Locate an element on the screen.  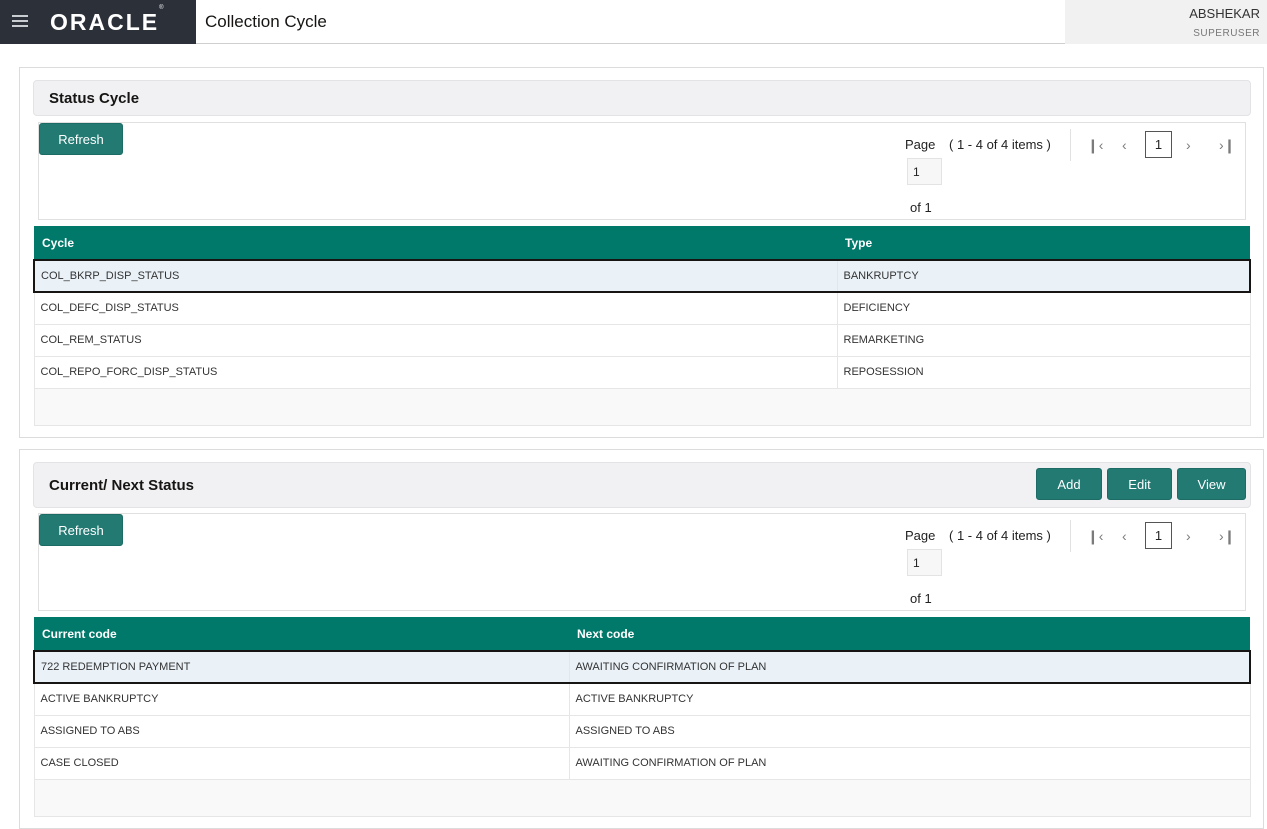
type-cell: REPOSESSION is located at coordinates (1043, 372).